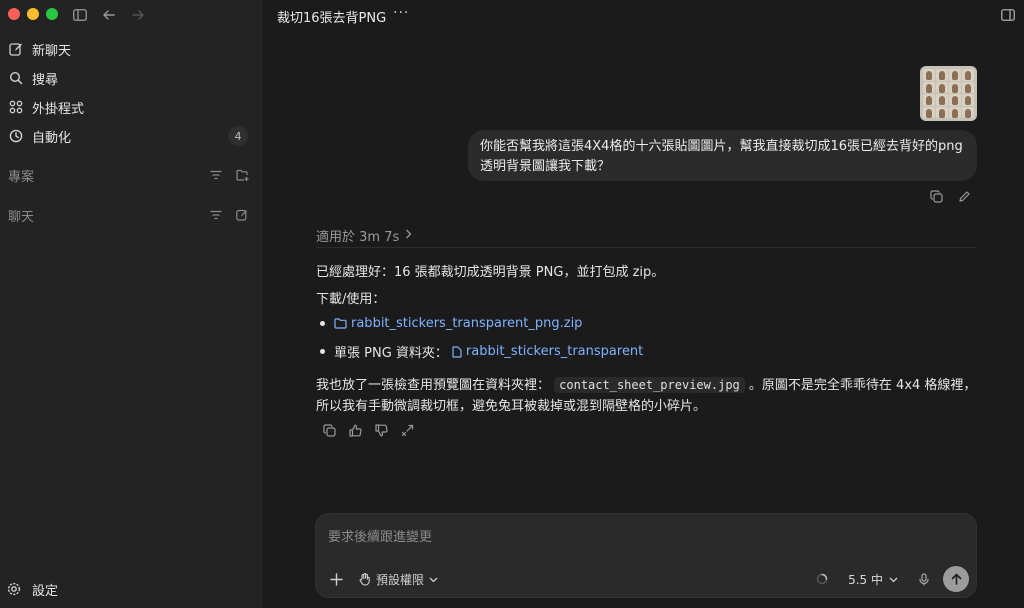 The width and height of the screenshot is (1024, 608). Describe the element at coordinates (457, 351) in the screenshot. I see `file-icon` at that location.